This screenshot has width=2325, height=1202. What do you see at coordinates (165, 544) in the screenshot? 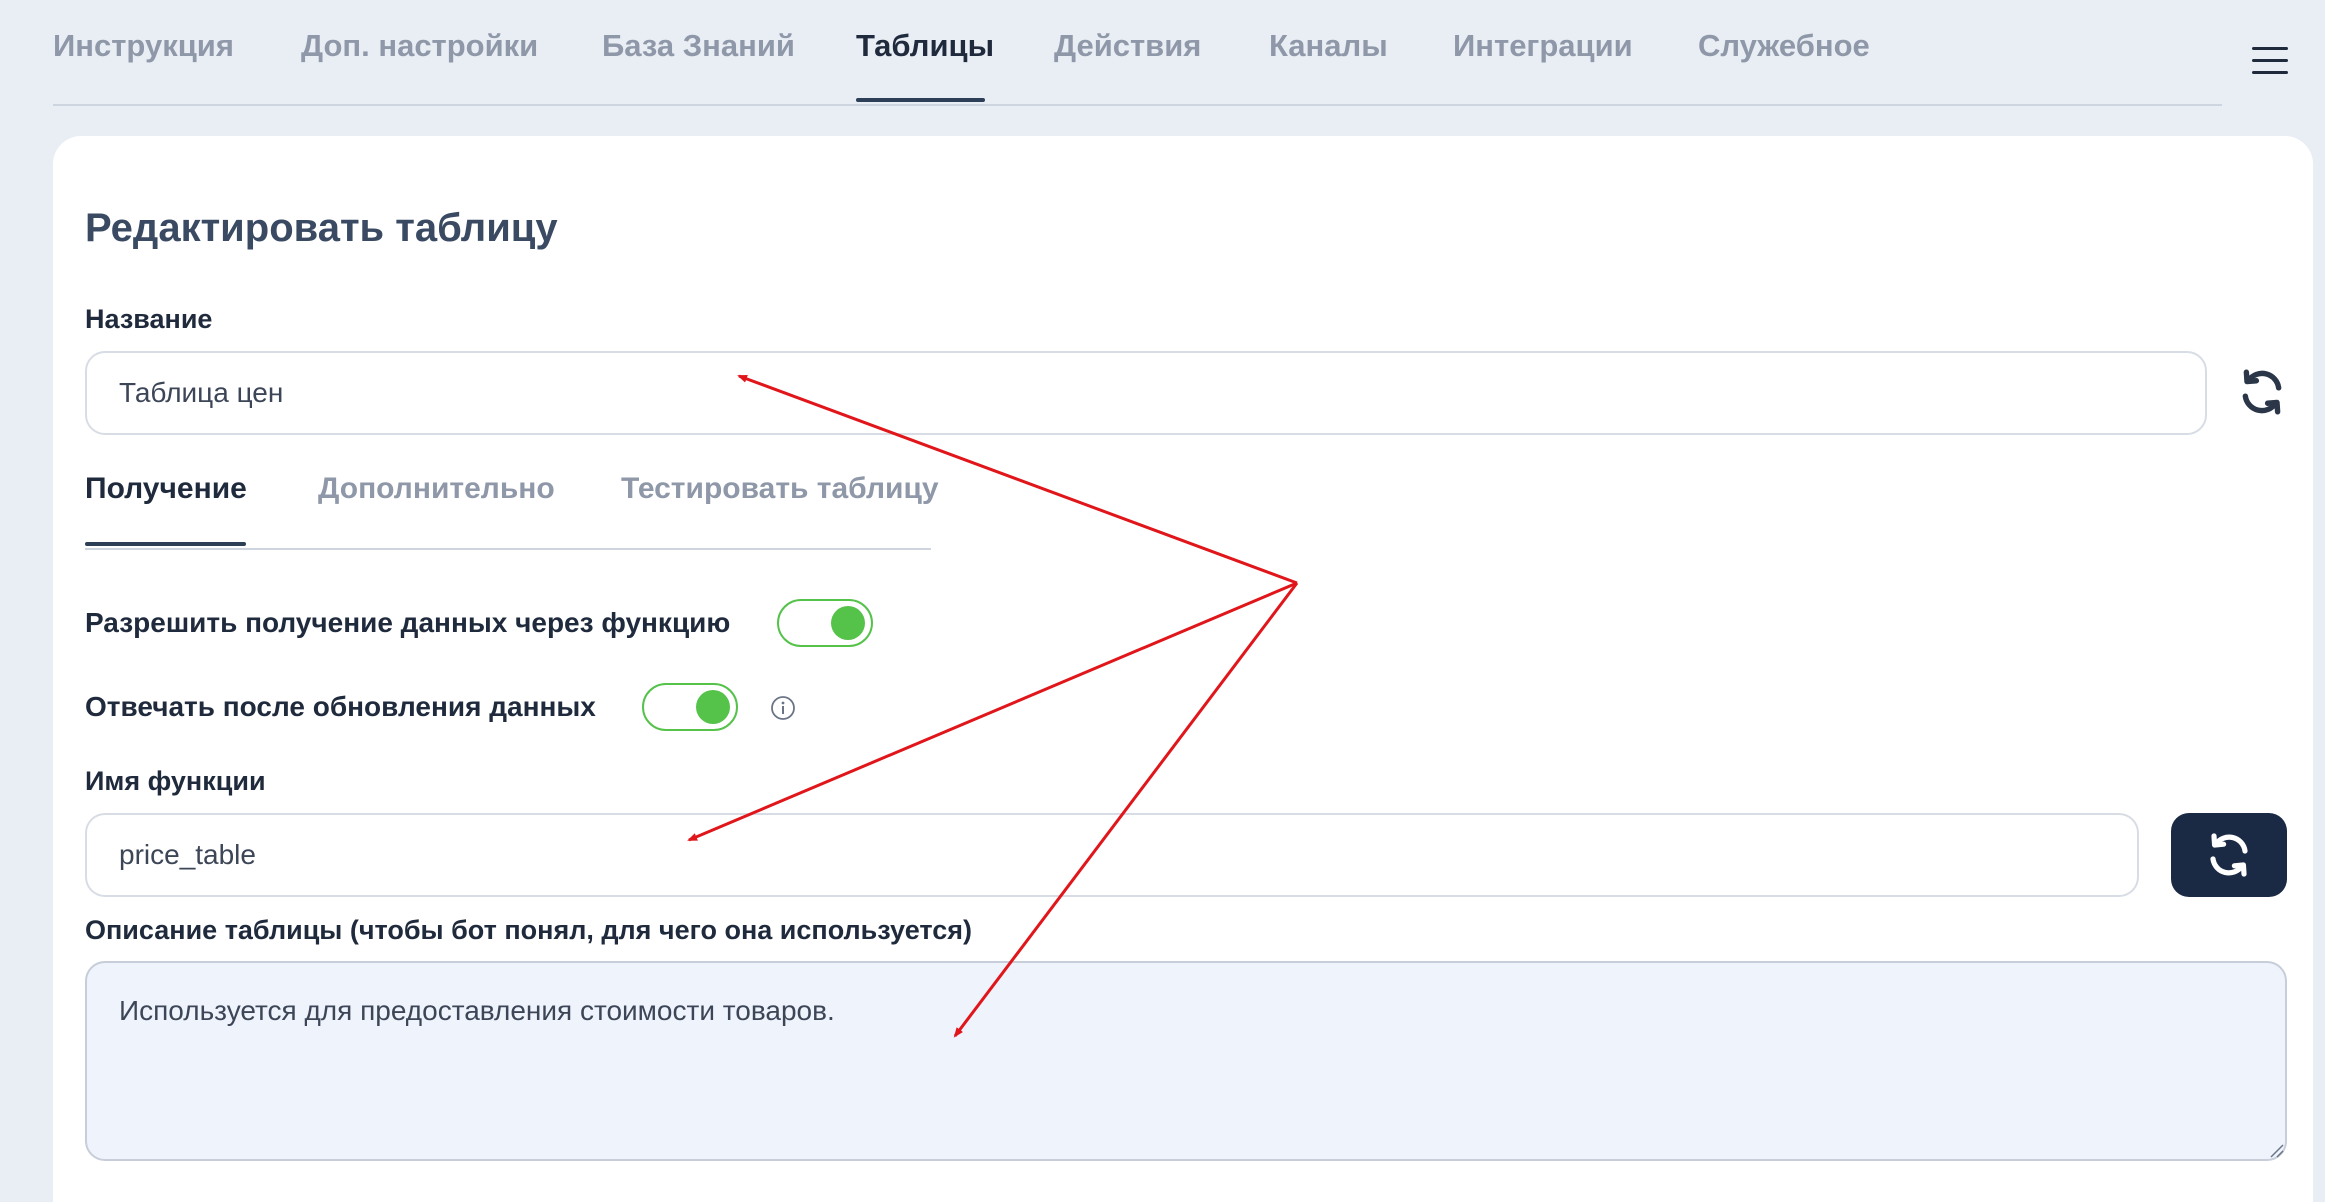
I see `active-subtab-indicator` at bounding box center [165, 544].